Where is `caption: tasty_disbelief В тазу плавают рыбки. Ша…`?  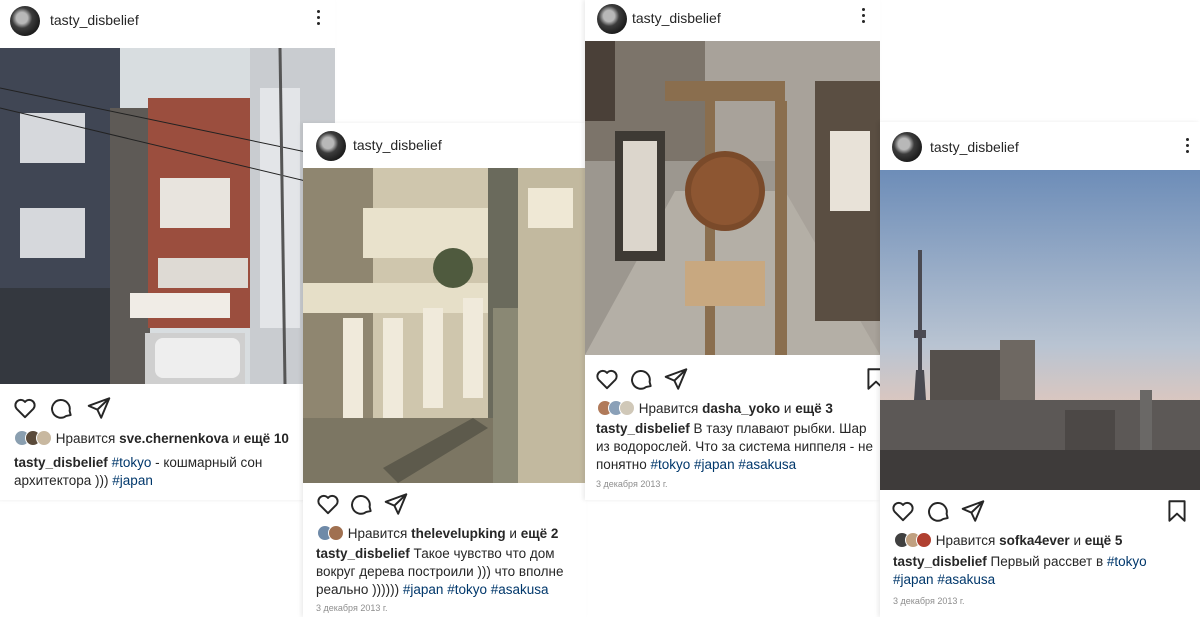 caption: tasty_disbelief В тазу плавают рыбки. Ша… is located at coordinates (738, 447).